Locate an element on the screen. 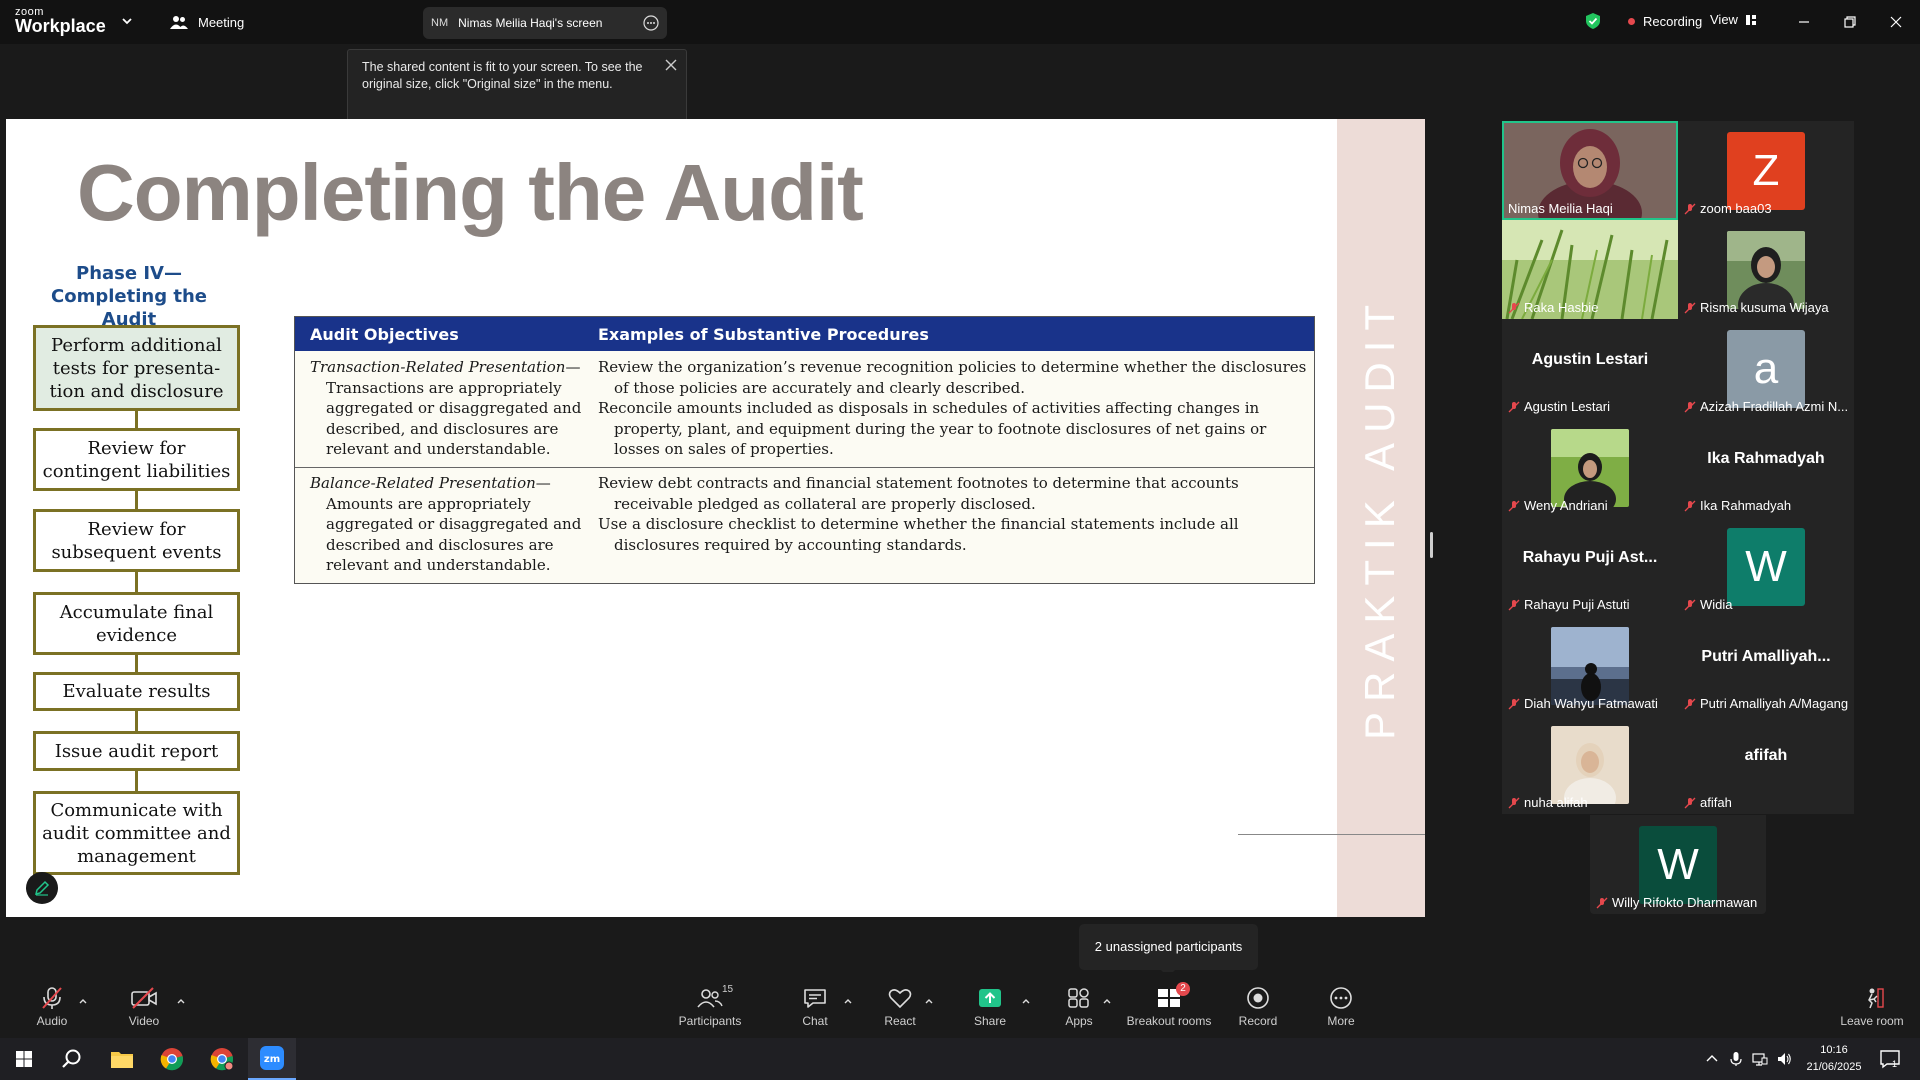  windows-taskbar: zm 10:16 21/06/2025 1 is located at coordinates (960, 1059).